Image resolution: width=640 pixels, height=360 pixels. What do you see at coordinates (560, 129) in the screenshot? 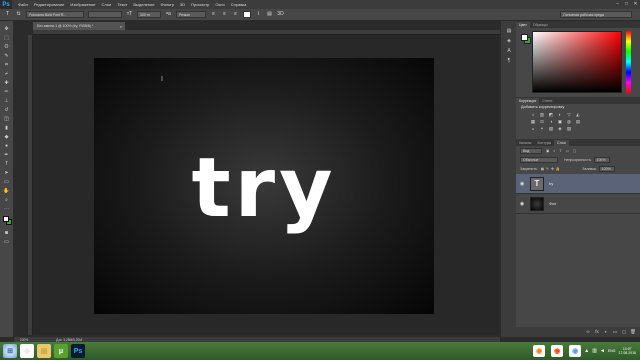
I see `selective-color-icon: ◈` at bounding box center [560, 129].